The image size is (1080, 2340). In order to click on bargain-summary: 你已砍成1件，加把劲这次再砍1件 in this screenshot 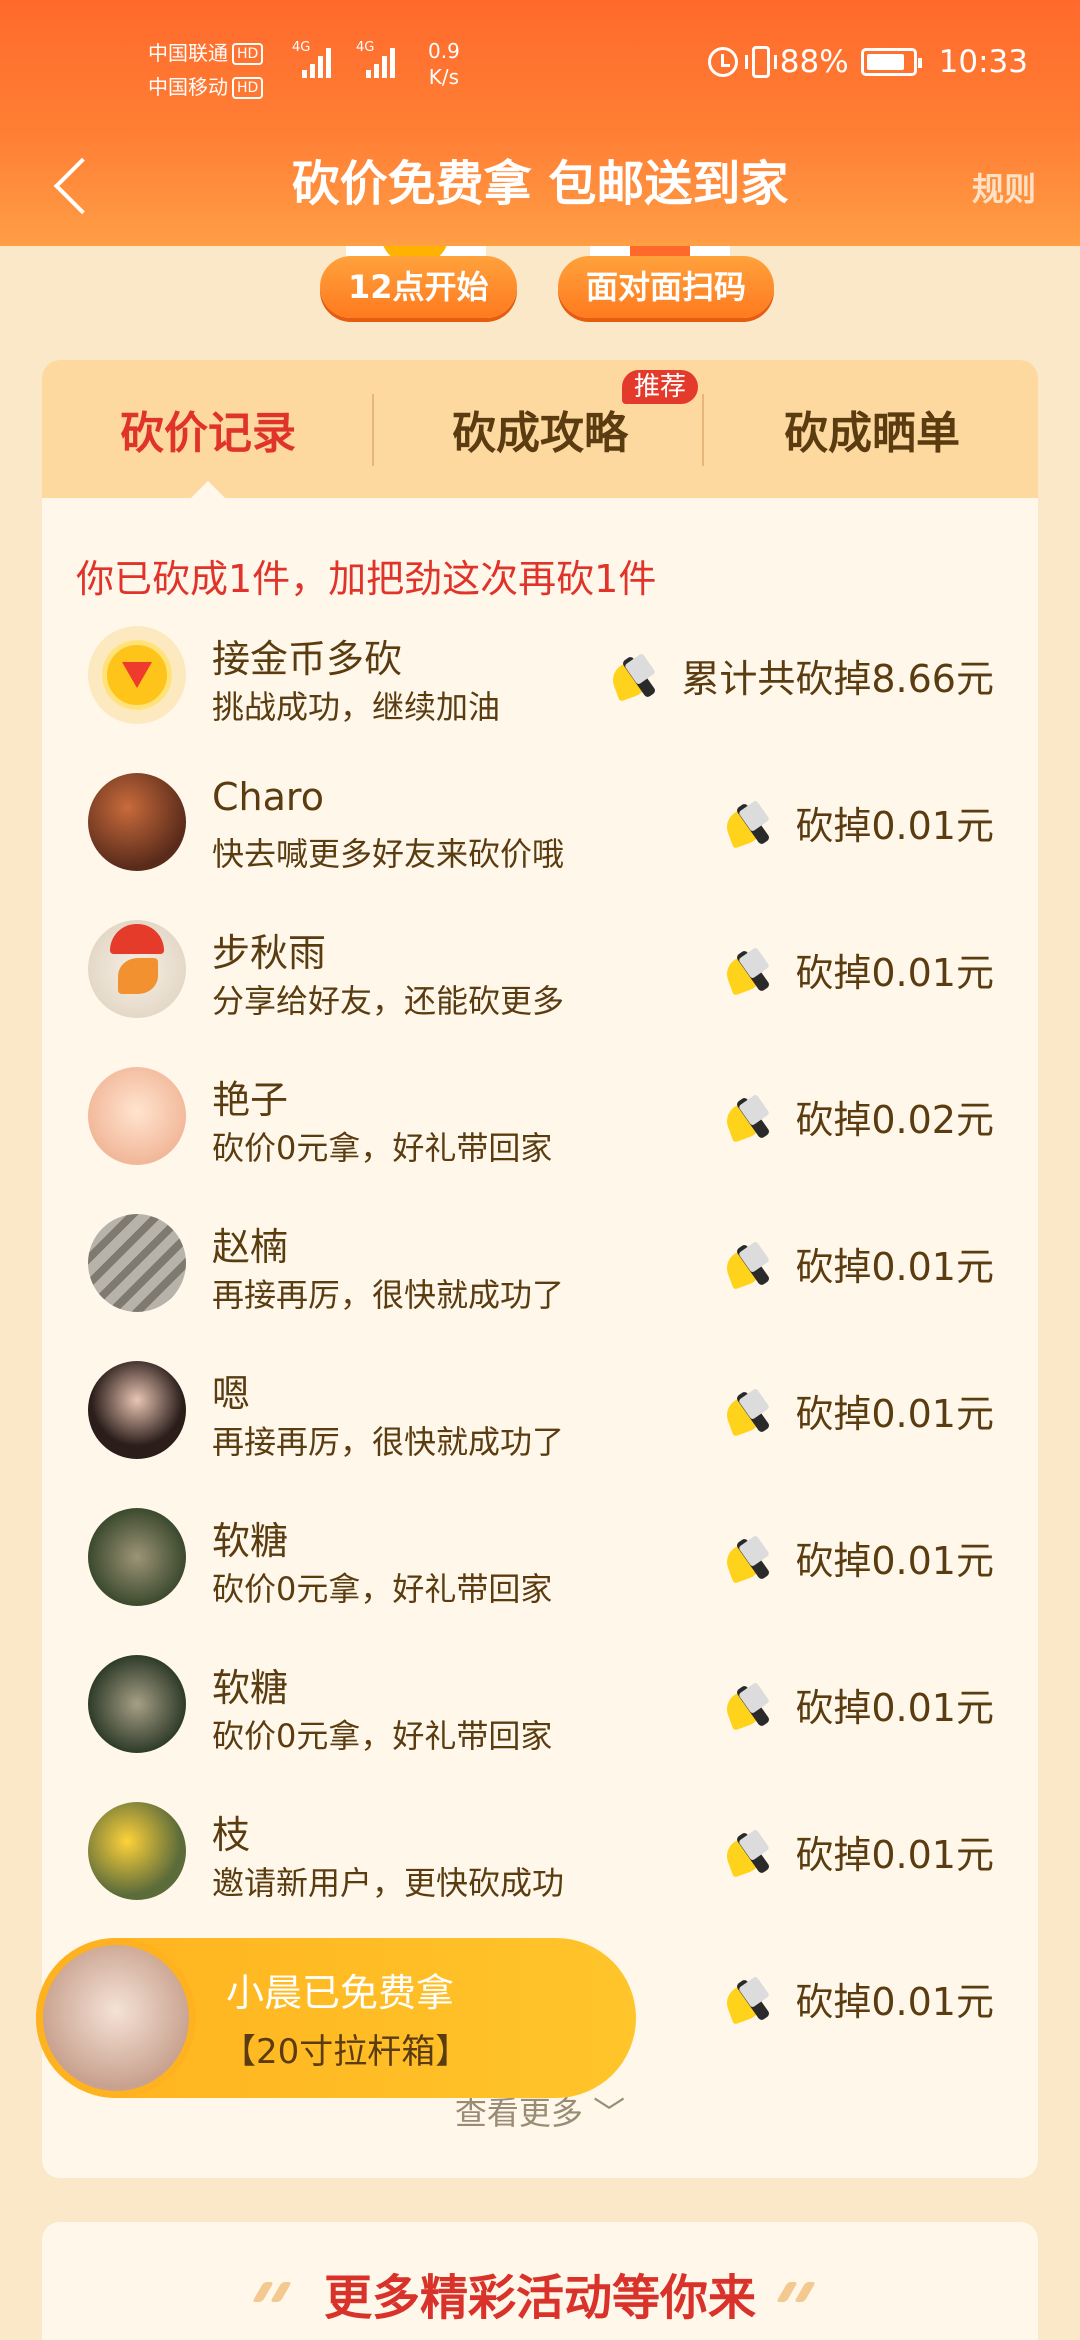, I will do `click(366, 579)`.